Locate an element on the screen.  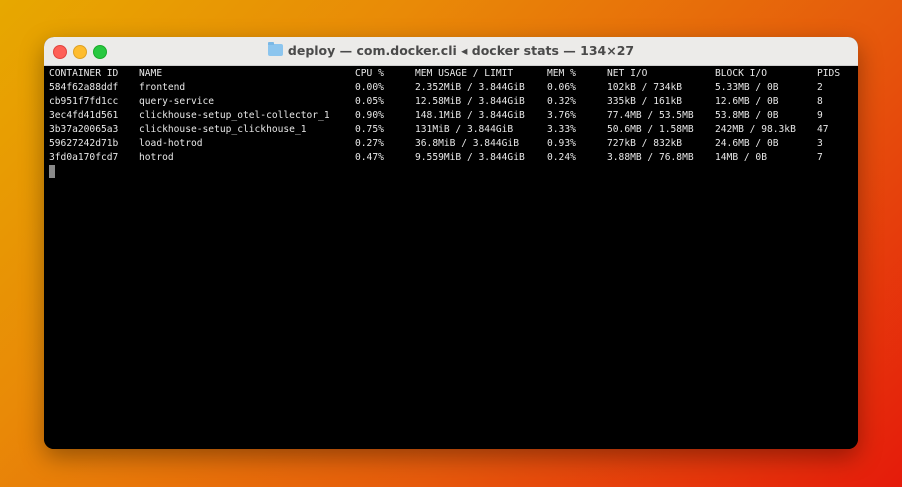
table-cell: 47 is located at coordinates (823, 129).